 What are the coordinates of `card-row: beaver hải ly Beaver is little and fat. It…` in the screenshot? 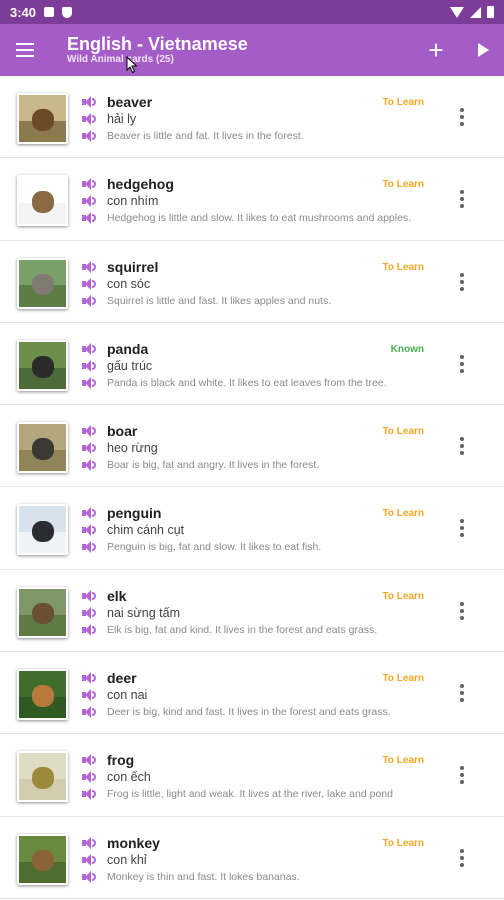 It's located at (252, 117).